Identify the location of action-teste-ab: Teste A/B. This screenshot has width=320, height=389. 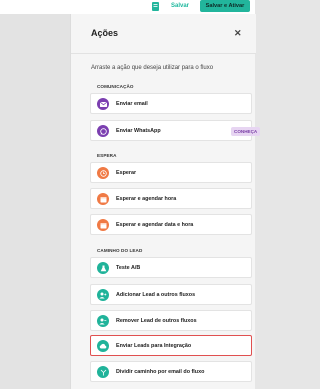
(171, 267).